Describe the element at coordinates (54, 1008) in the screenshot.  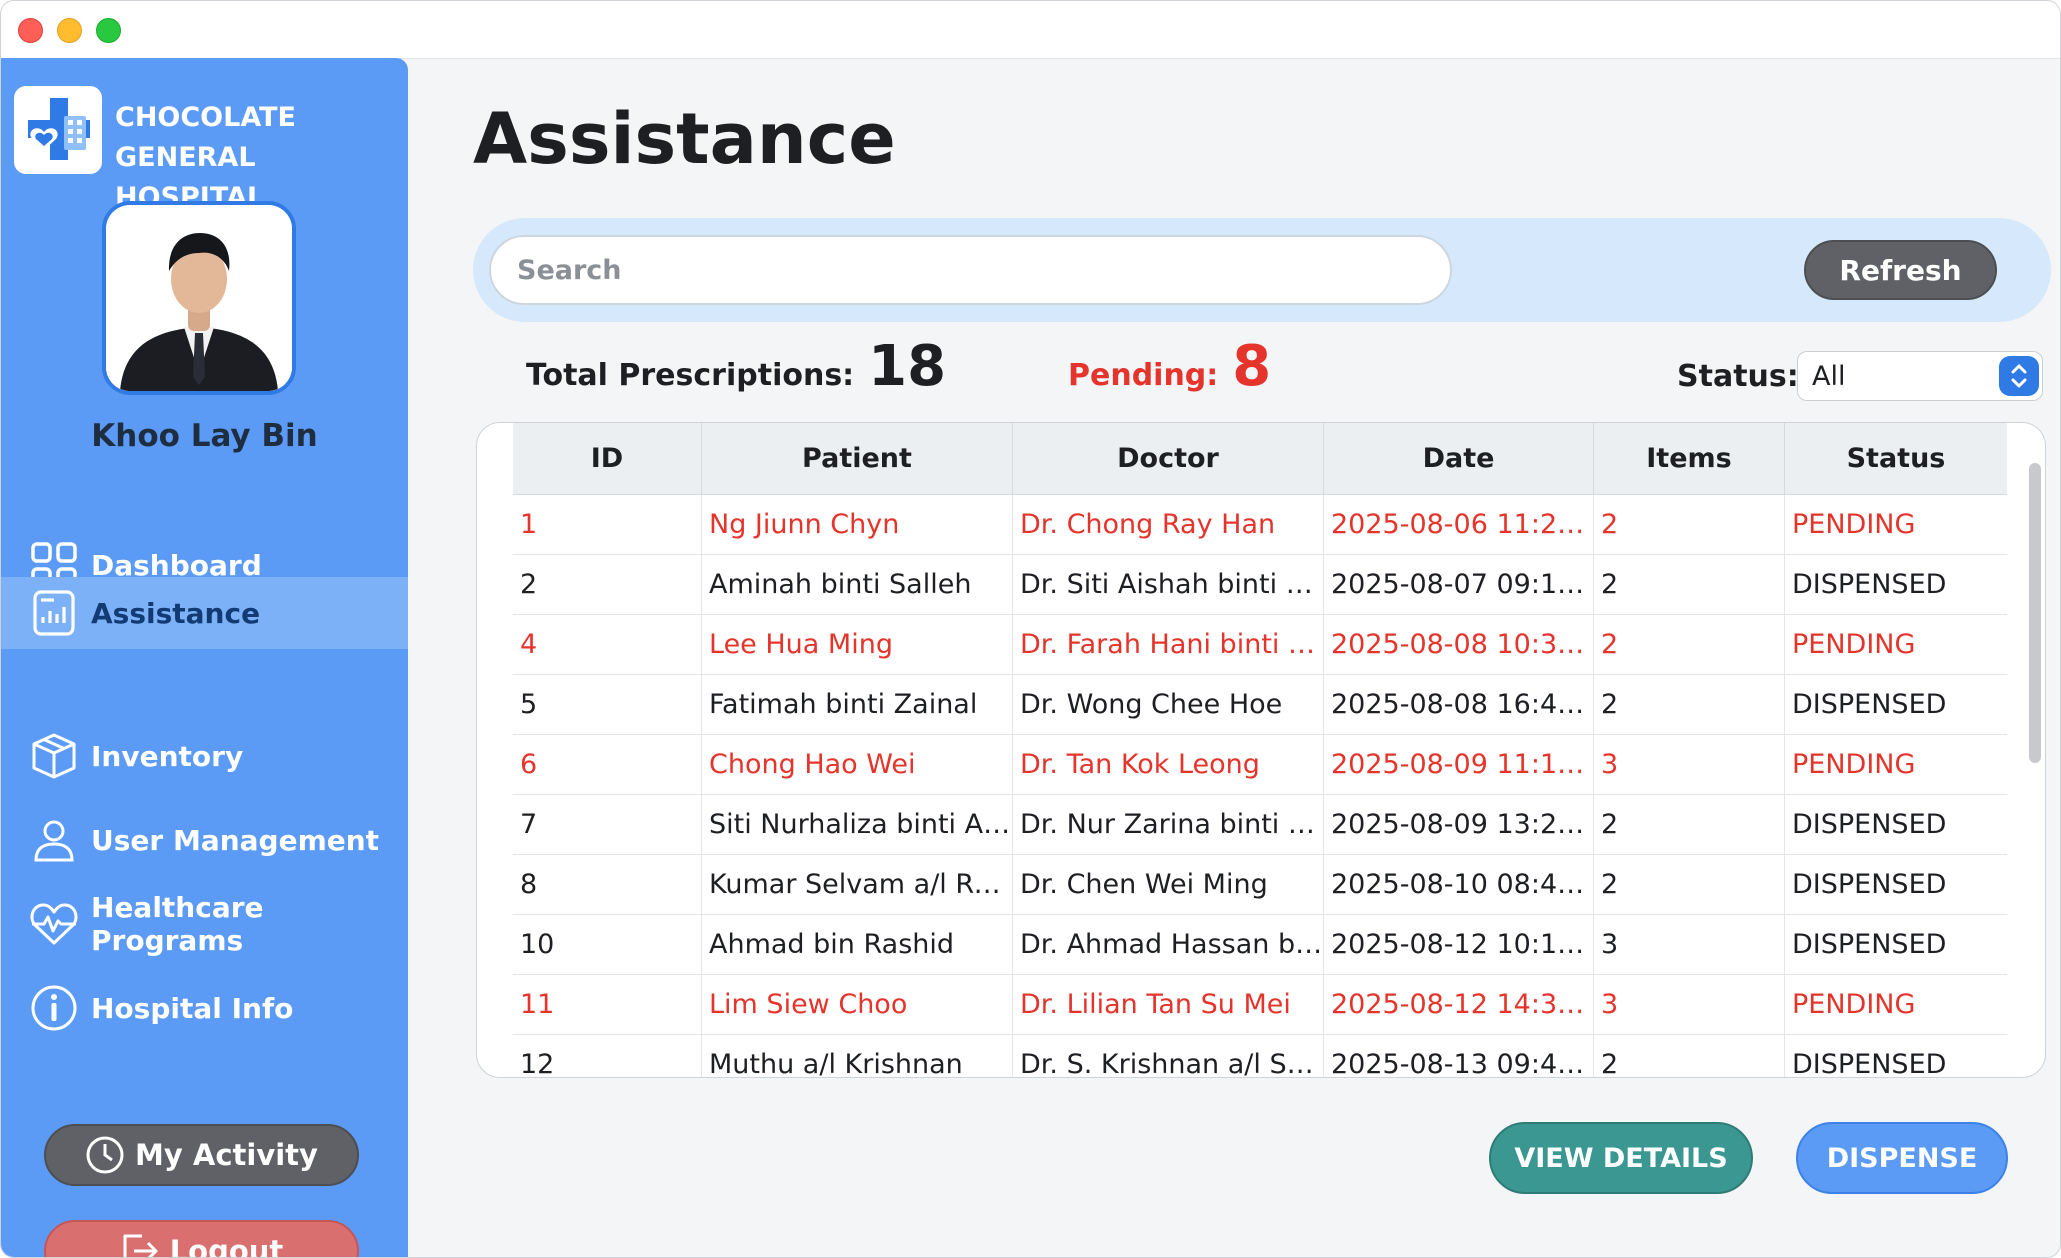
I see `info-icon` at that location.